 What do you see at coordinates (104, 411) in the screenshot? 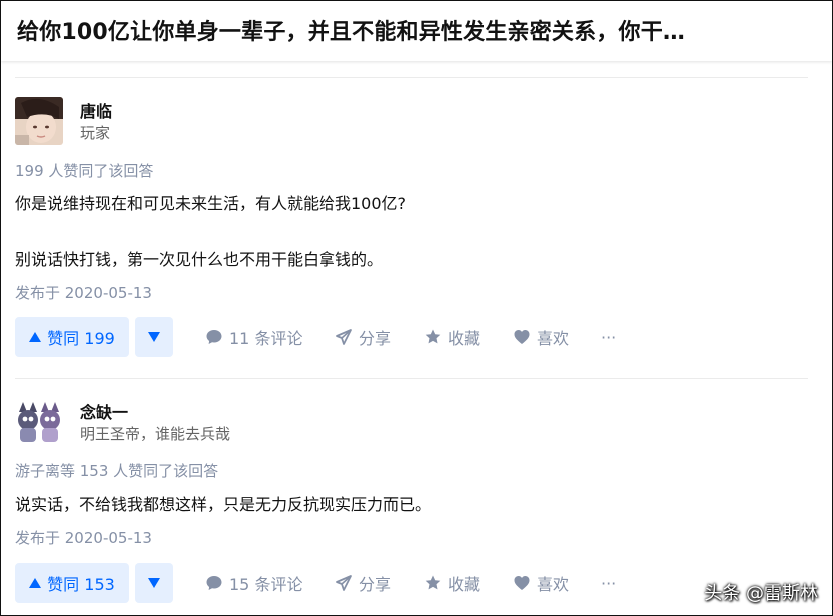
I see `author-name: 念缺一` at bounding box center [104, 411].